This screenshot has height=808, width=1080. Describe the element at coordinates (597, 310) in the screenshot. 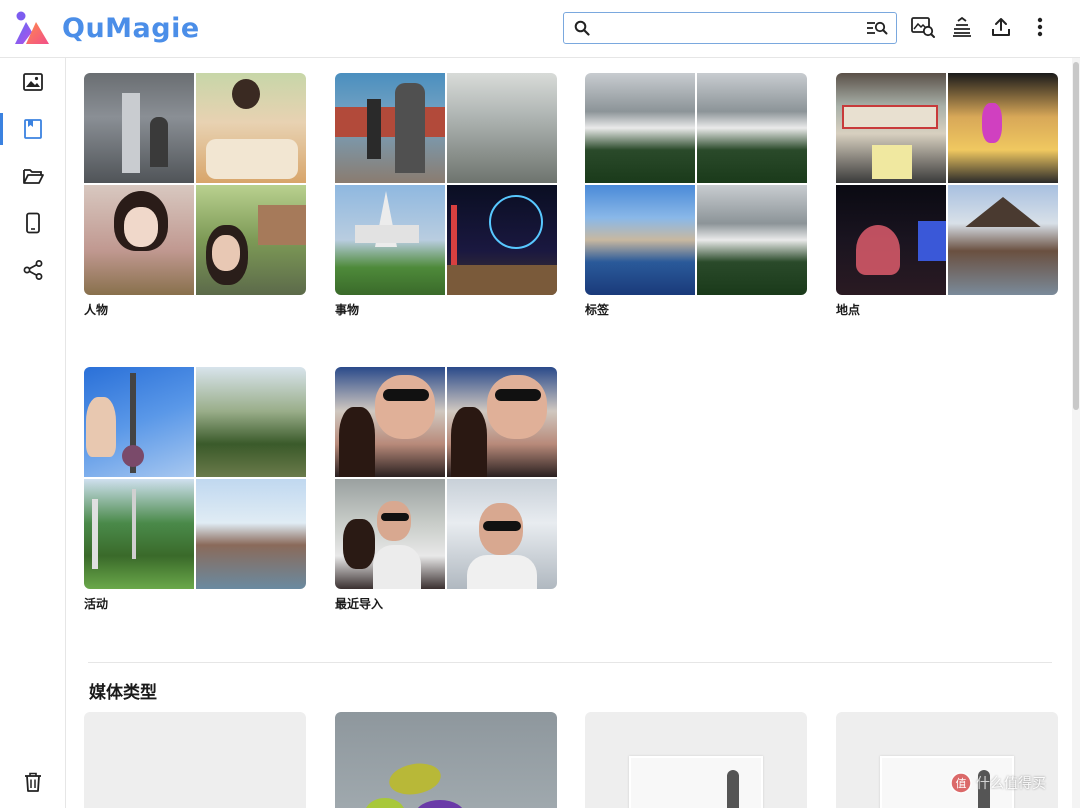

I see `album-label: 标签` at that location.